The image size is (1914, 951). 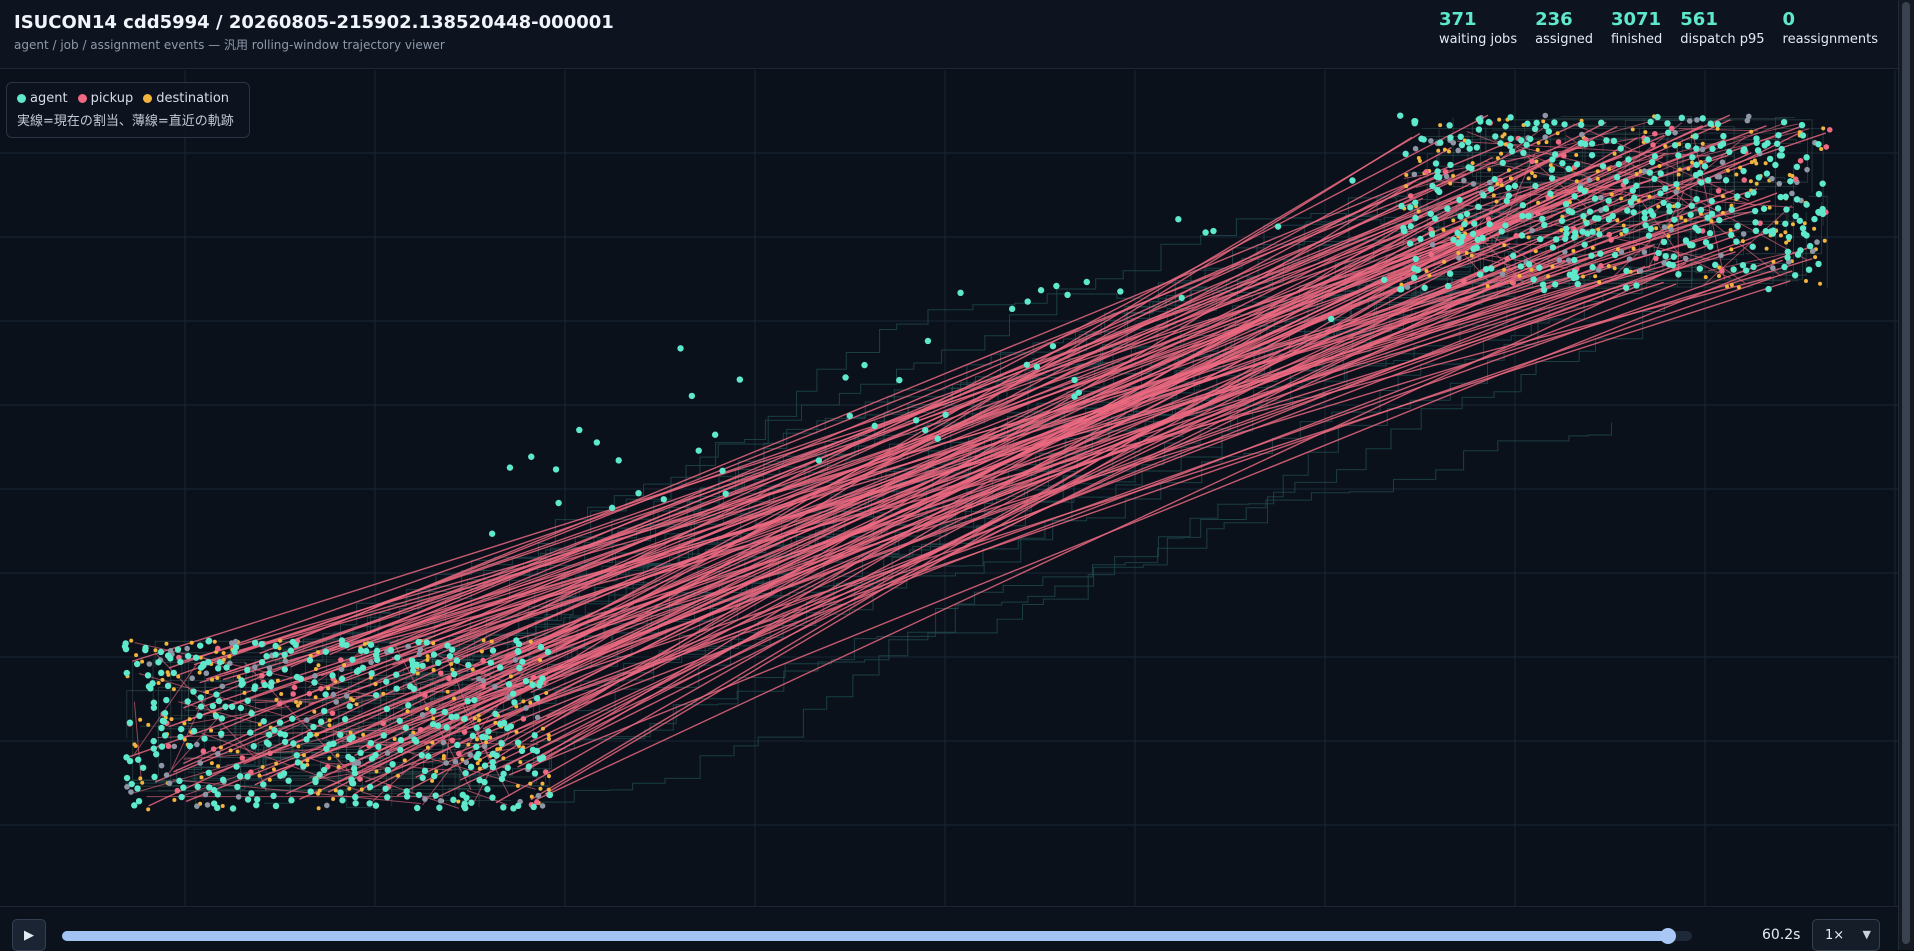 What do you see at coordinates (877, 936) in the screenshot?
I see `timeline-slider` at bounding box center [877, 936].